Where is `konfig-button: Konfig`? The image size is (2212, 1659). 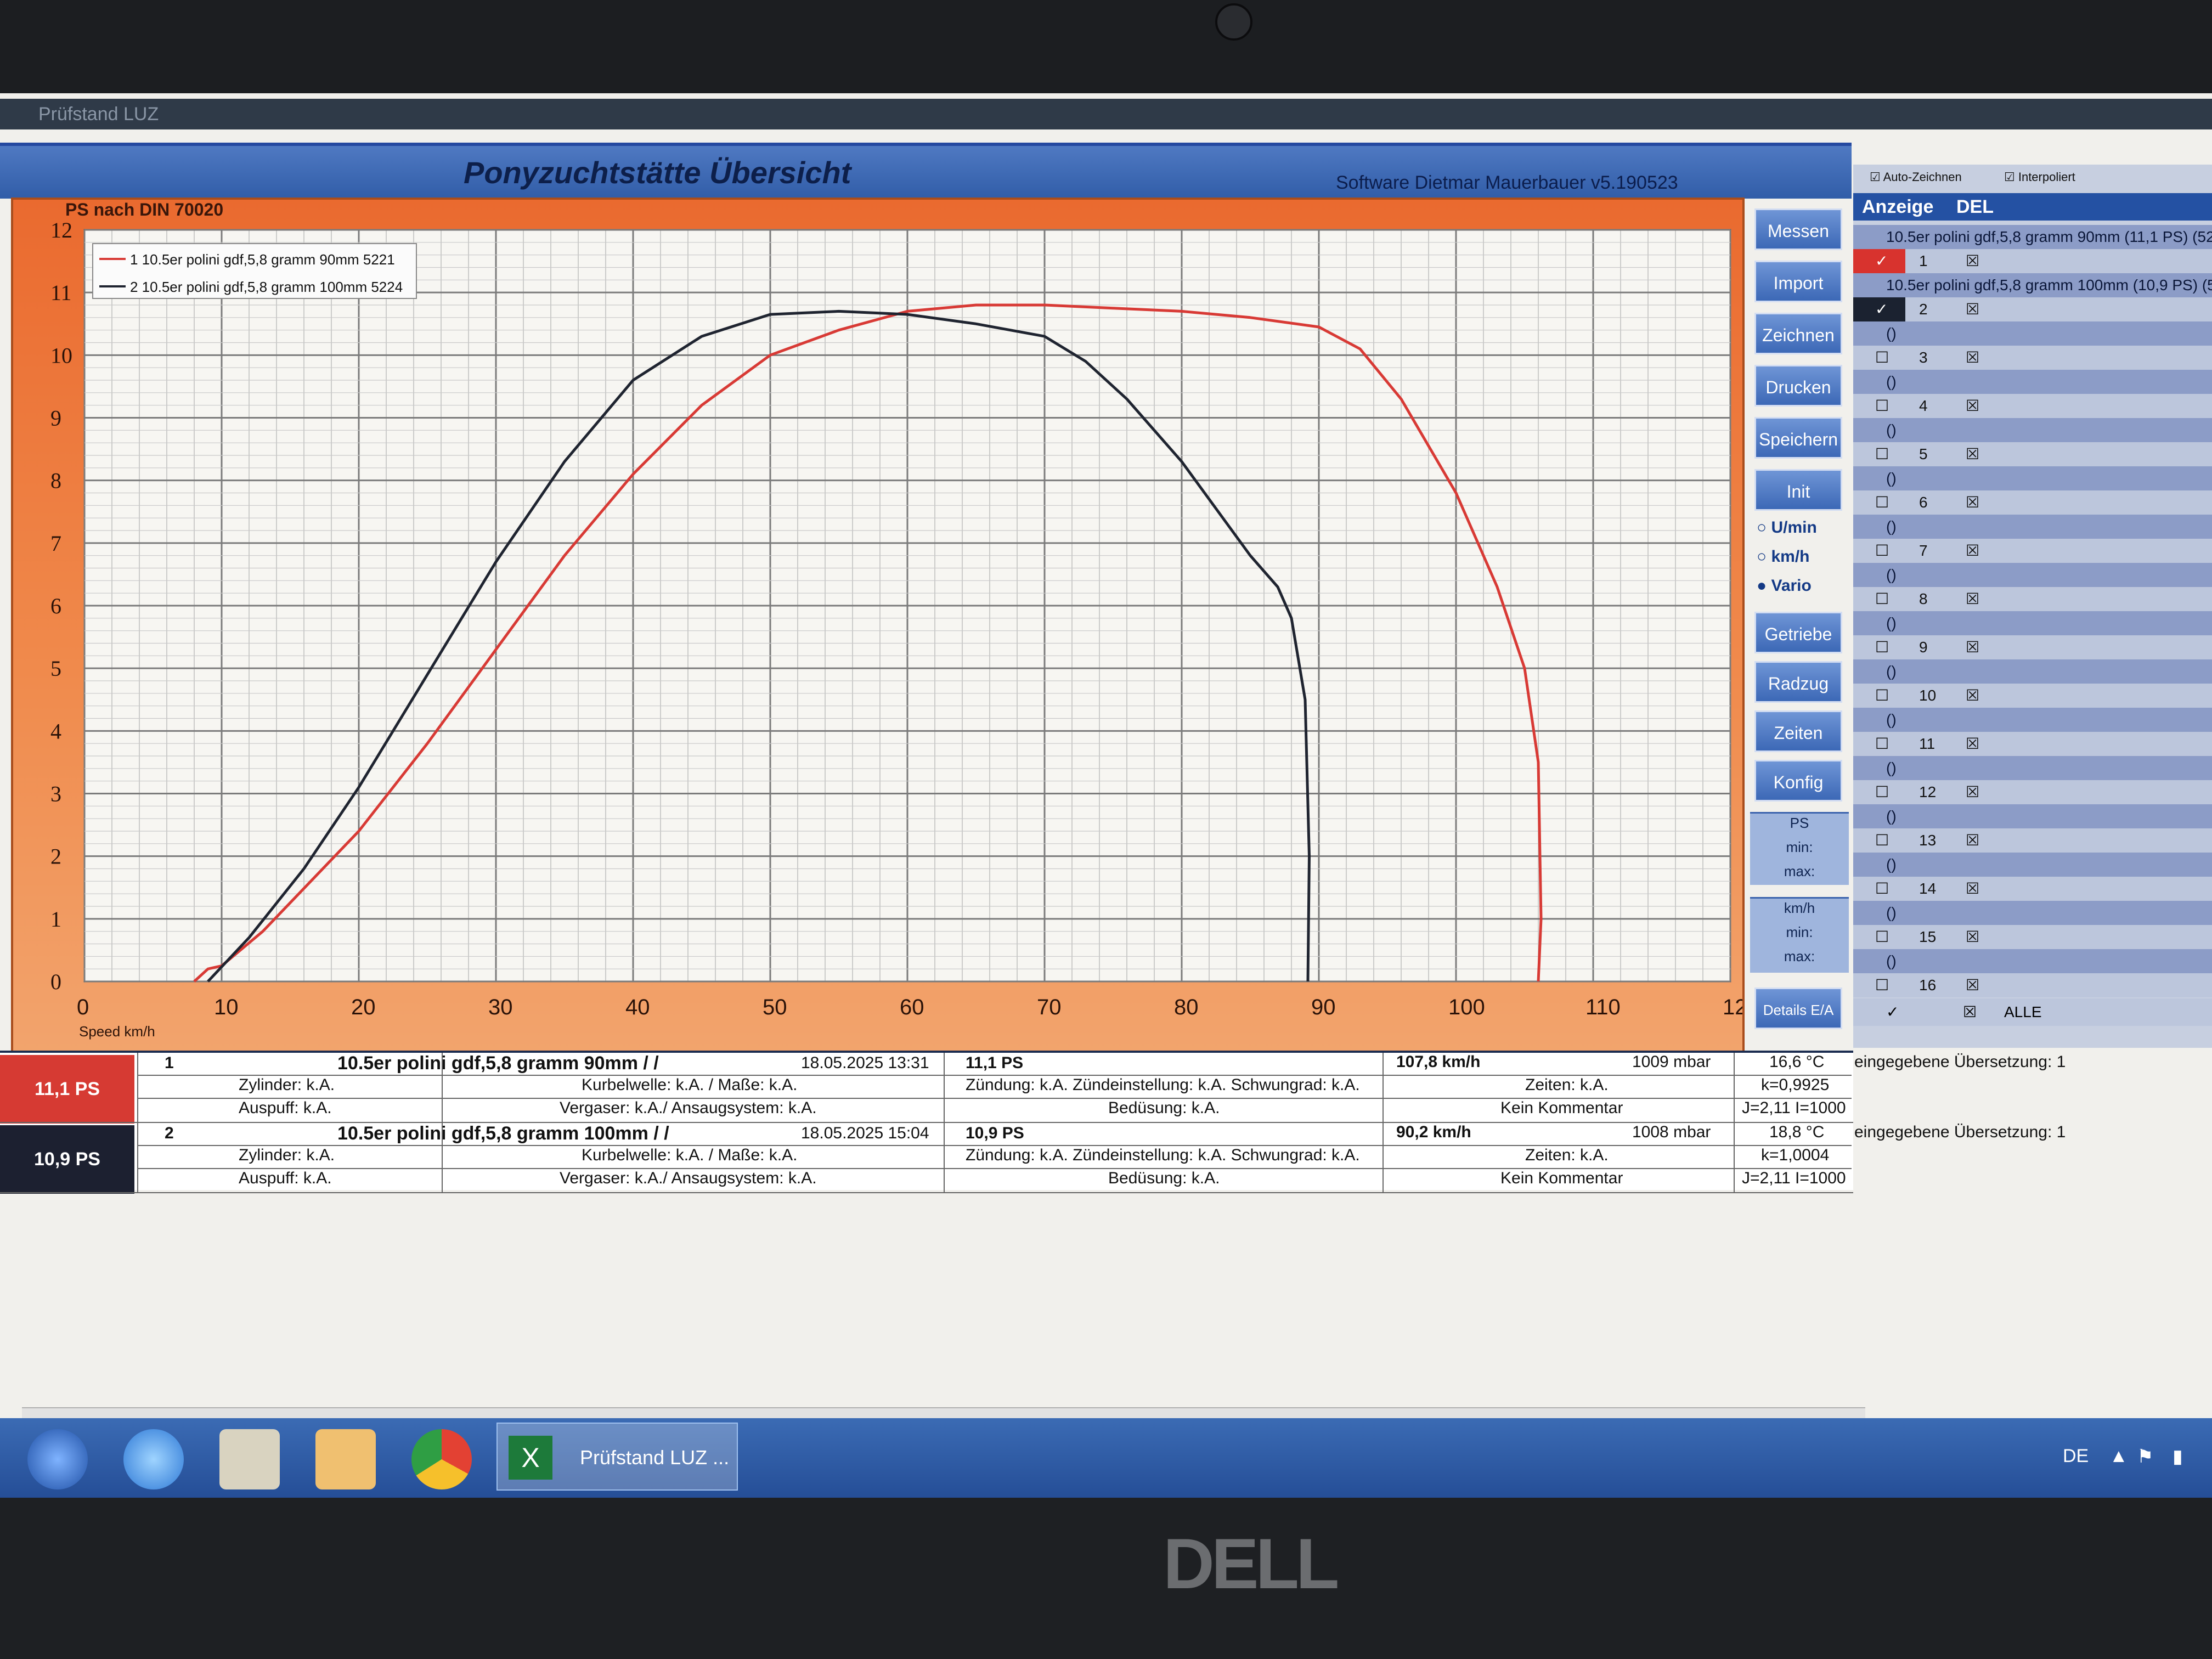 konfig-button: Konfig is located at coordinates (1798, 781).